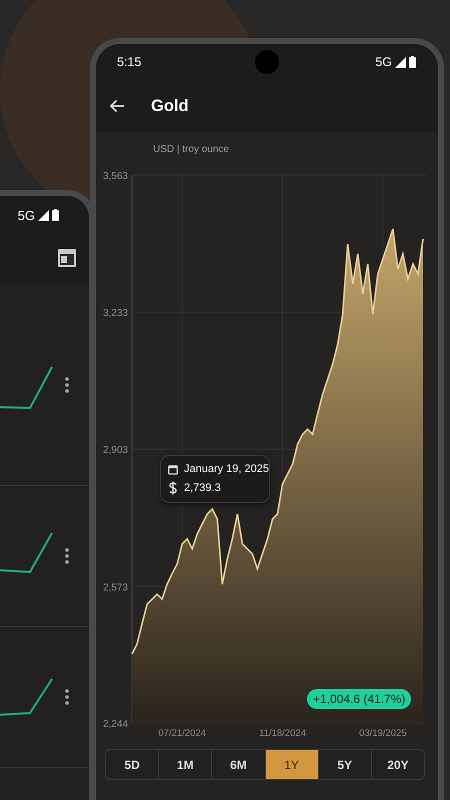 This screenshot has height=800, width=450. What do you see at coordinates (115, 588) in the screenshot?
I see `y-axis-label: 2,573` at bounding box center [115, 588].